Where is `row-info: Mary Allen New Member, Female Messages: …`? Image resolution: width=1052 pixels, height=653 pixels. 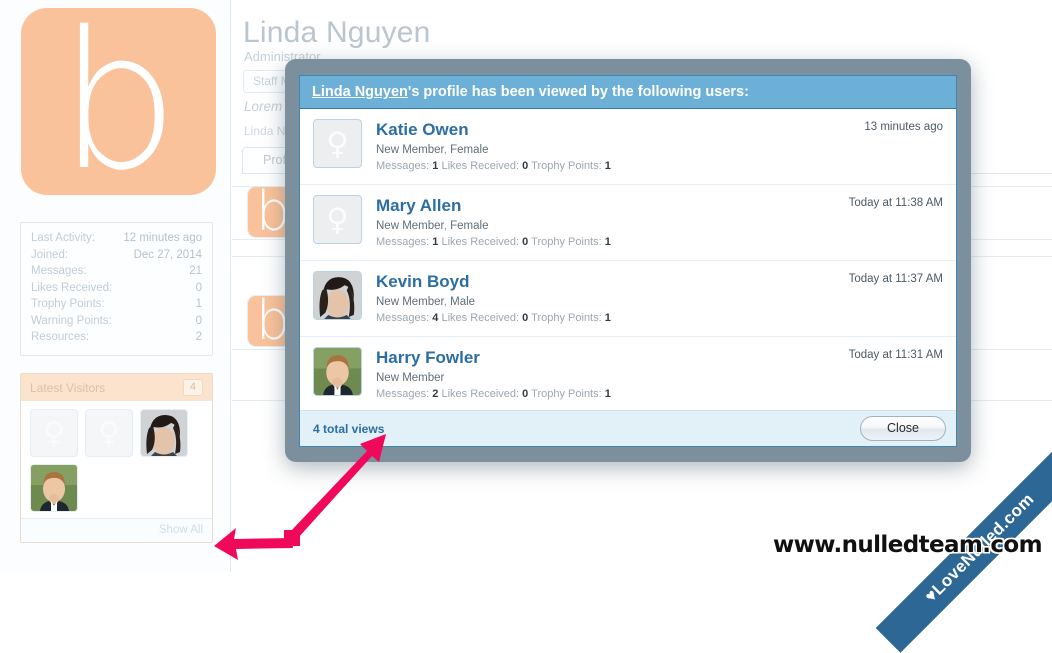 row-info: Mary Allen New Member, Female Messages: … is located at coordinates (493, 222).